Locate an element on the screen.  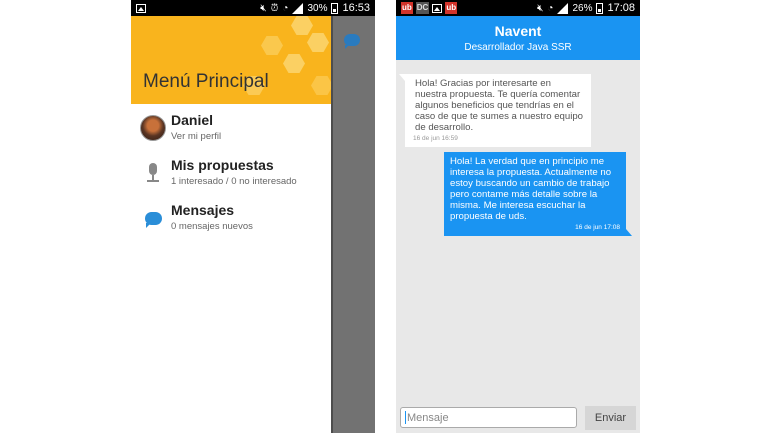
drawer-item-subtitle: Ver mi perfil is located at coordinates (196, 136).